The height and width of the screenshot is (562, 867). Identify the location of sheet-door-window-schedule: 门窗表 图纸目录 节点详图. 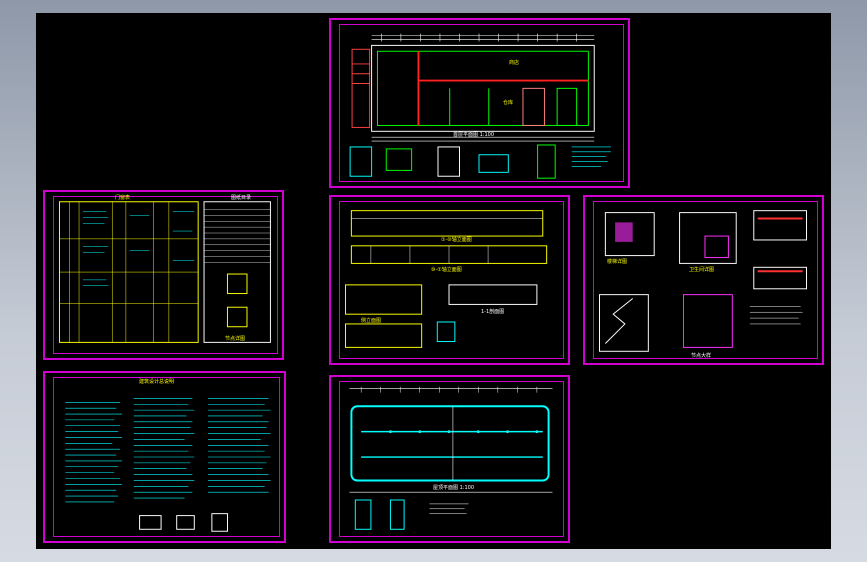
(163, 275).